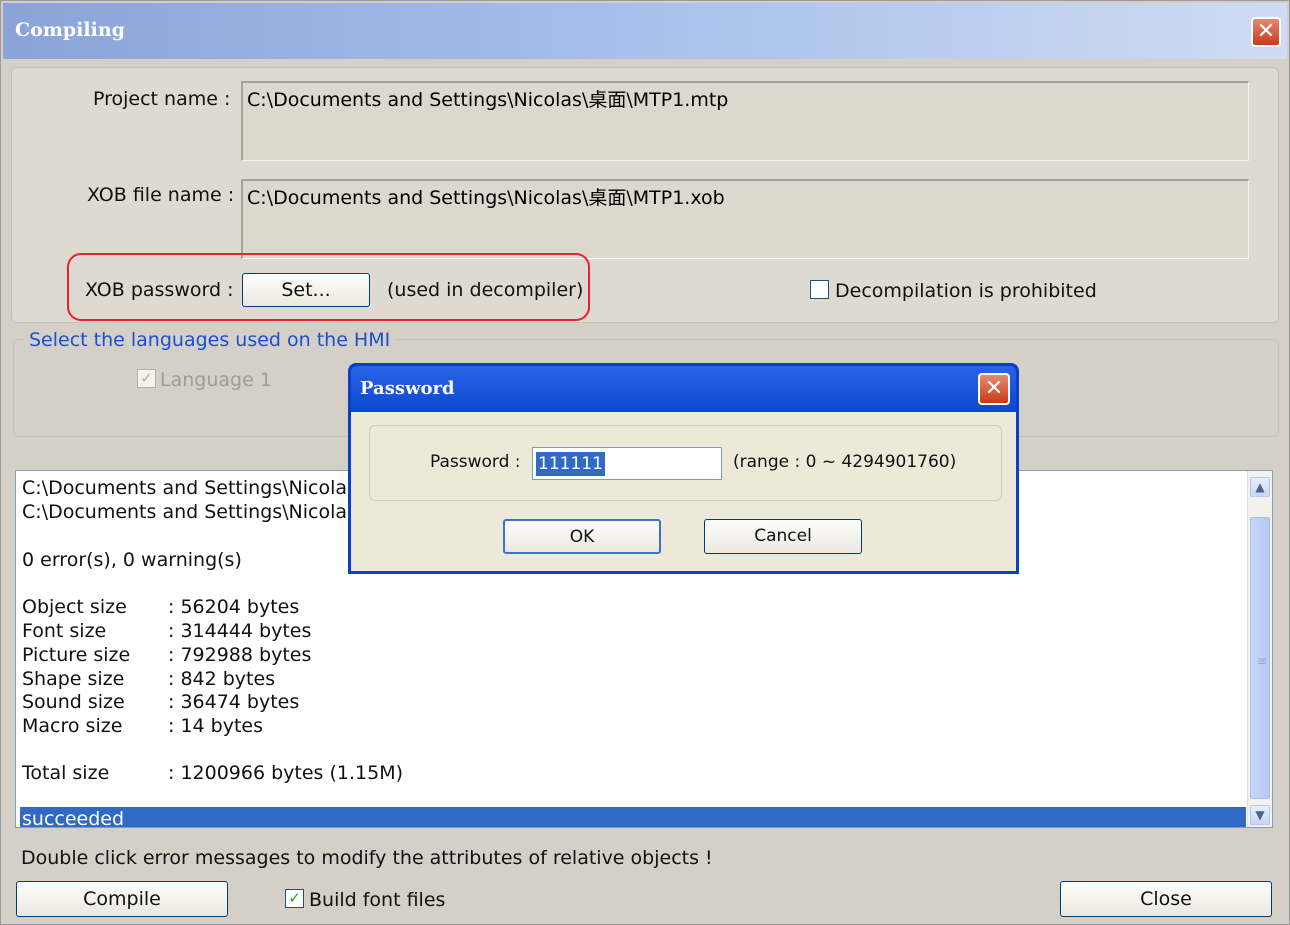  I want to click on stat-value: : 792988 bytes, so click(240, 655).